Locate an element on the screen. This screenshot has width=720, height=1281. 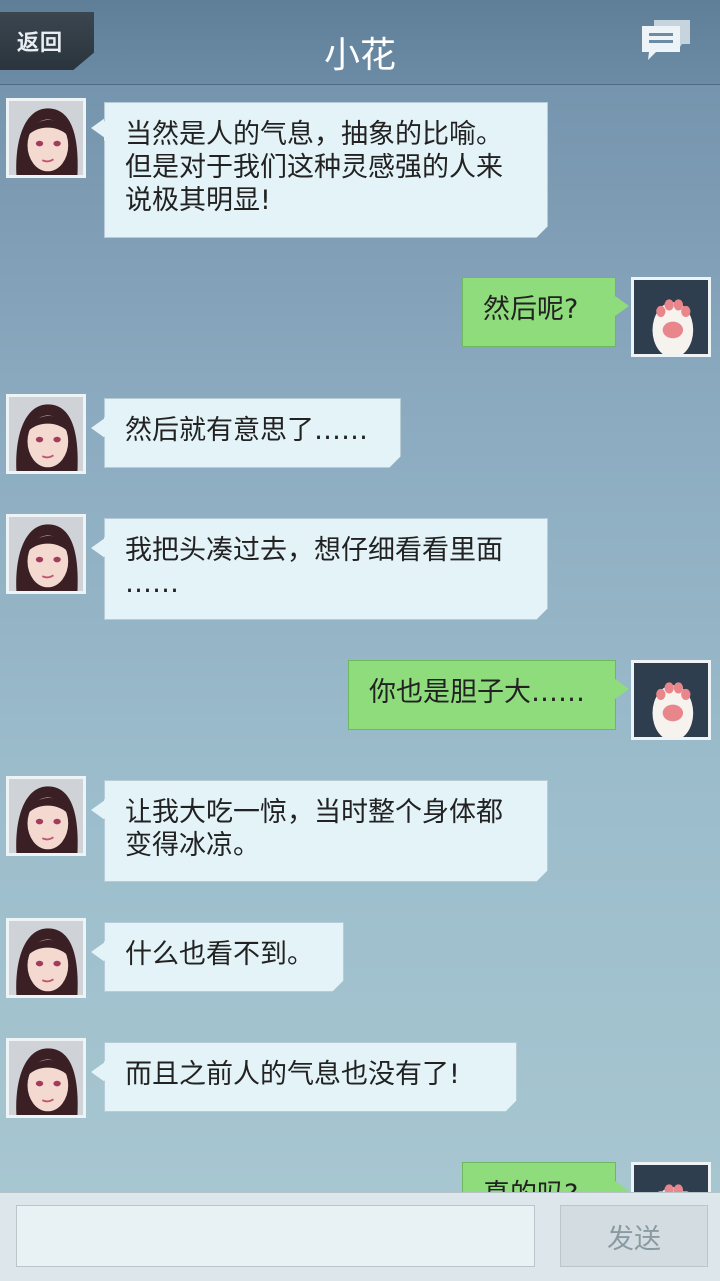
message-bubble-outgoing: 然后呢? is located at coordinates (539, 312).